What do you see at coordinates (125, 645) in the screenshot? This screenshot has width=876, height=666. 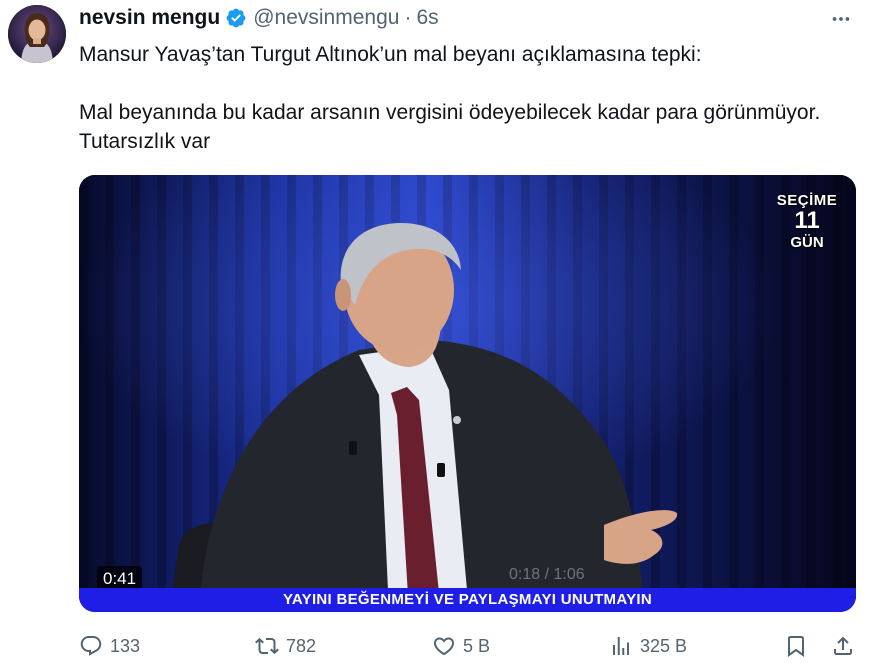 I see `reply-count: 133` at bounding box center [125, 645].